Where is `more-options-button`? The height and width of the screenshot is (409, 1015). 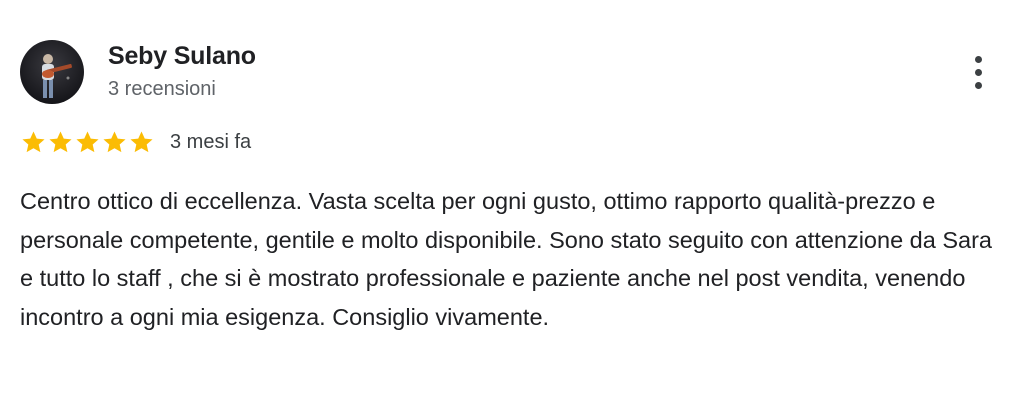
more-options-button is located at coordinates (978, 72).